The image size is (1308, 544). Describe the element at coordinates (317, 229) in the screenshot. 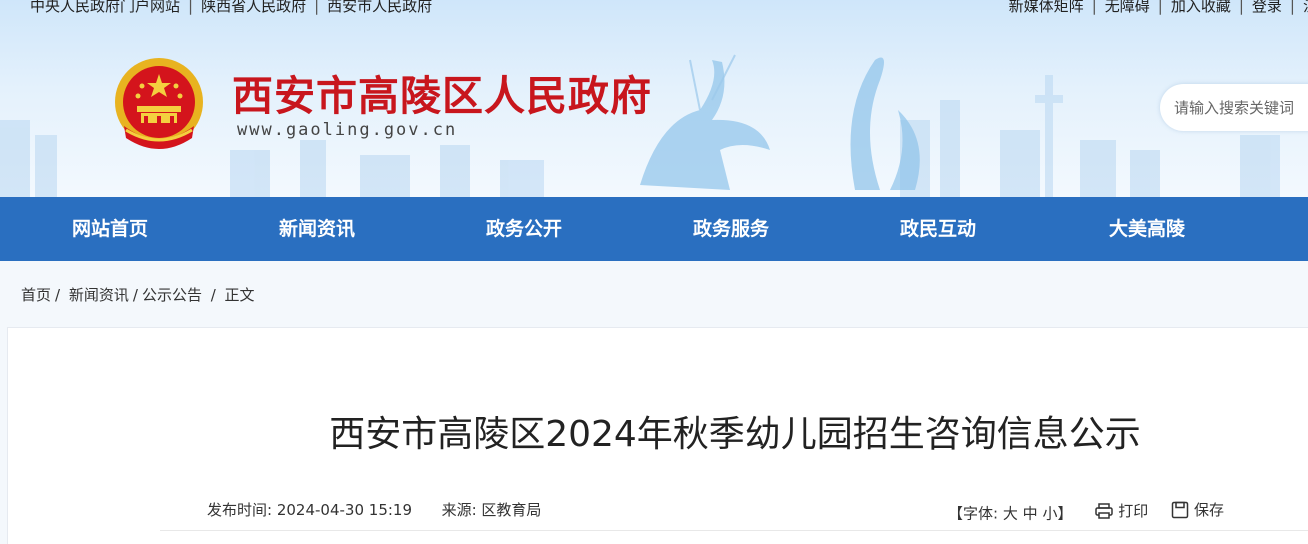

I see `nav-news: 新闻资讯` at that location.